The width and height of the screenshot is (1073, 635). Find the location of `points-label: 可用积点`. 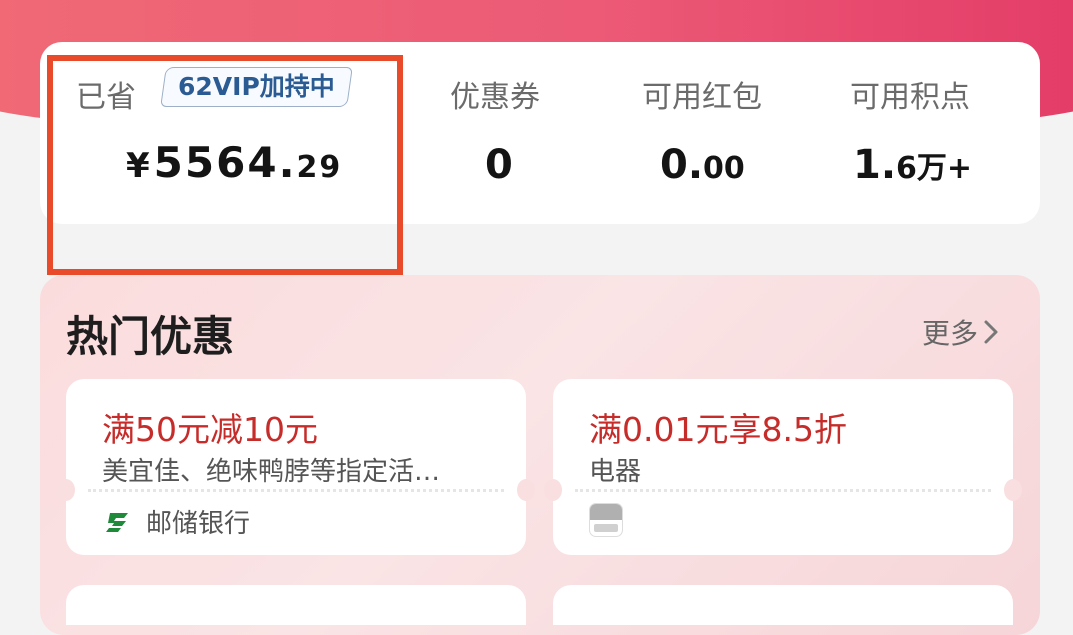

points-label: 可用积点 is located at coordinates (910, 97).